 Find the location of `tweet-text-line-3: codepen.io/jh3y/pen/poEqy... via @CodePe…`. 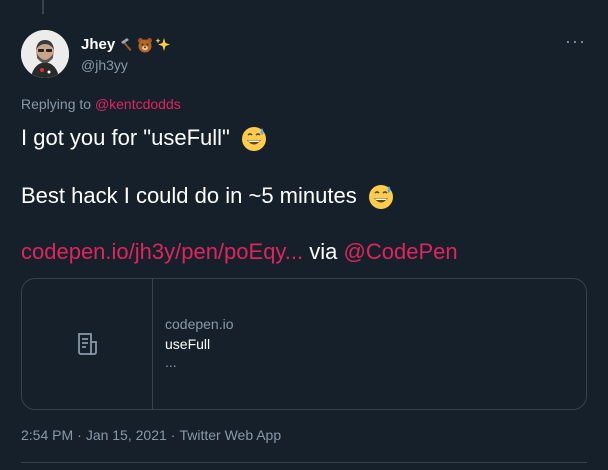

tweet-text-line-3: codepen.io/jh3y/pen/poEqy... via @CodePe… is located at coordinates (239, 252).